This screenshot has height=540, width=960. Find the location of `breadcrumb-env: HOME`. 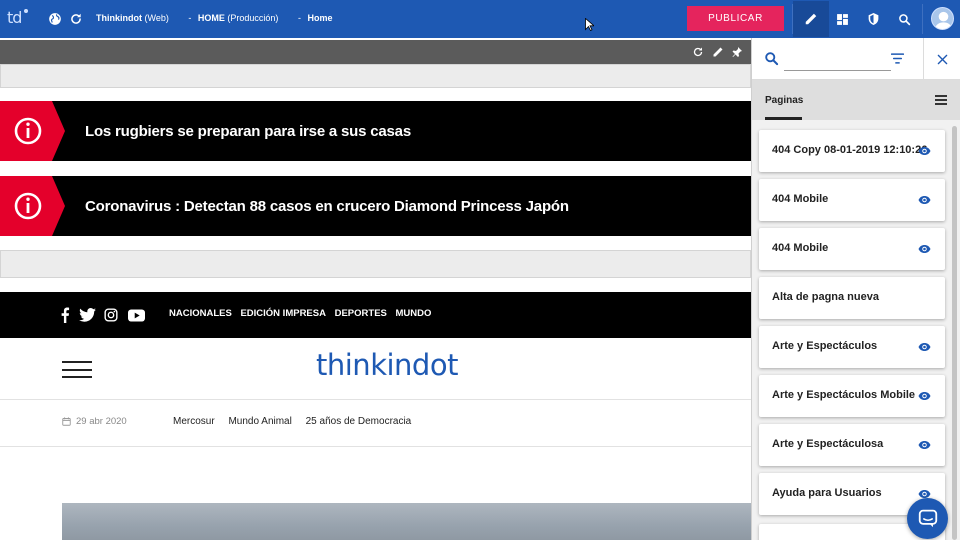

breadcrumb-env: HOME is located at coordinates (211, 18).